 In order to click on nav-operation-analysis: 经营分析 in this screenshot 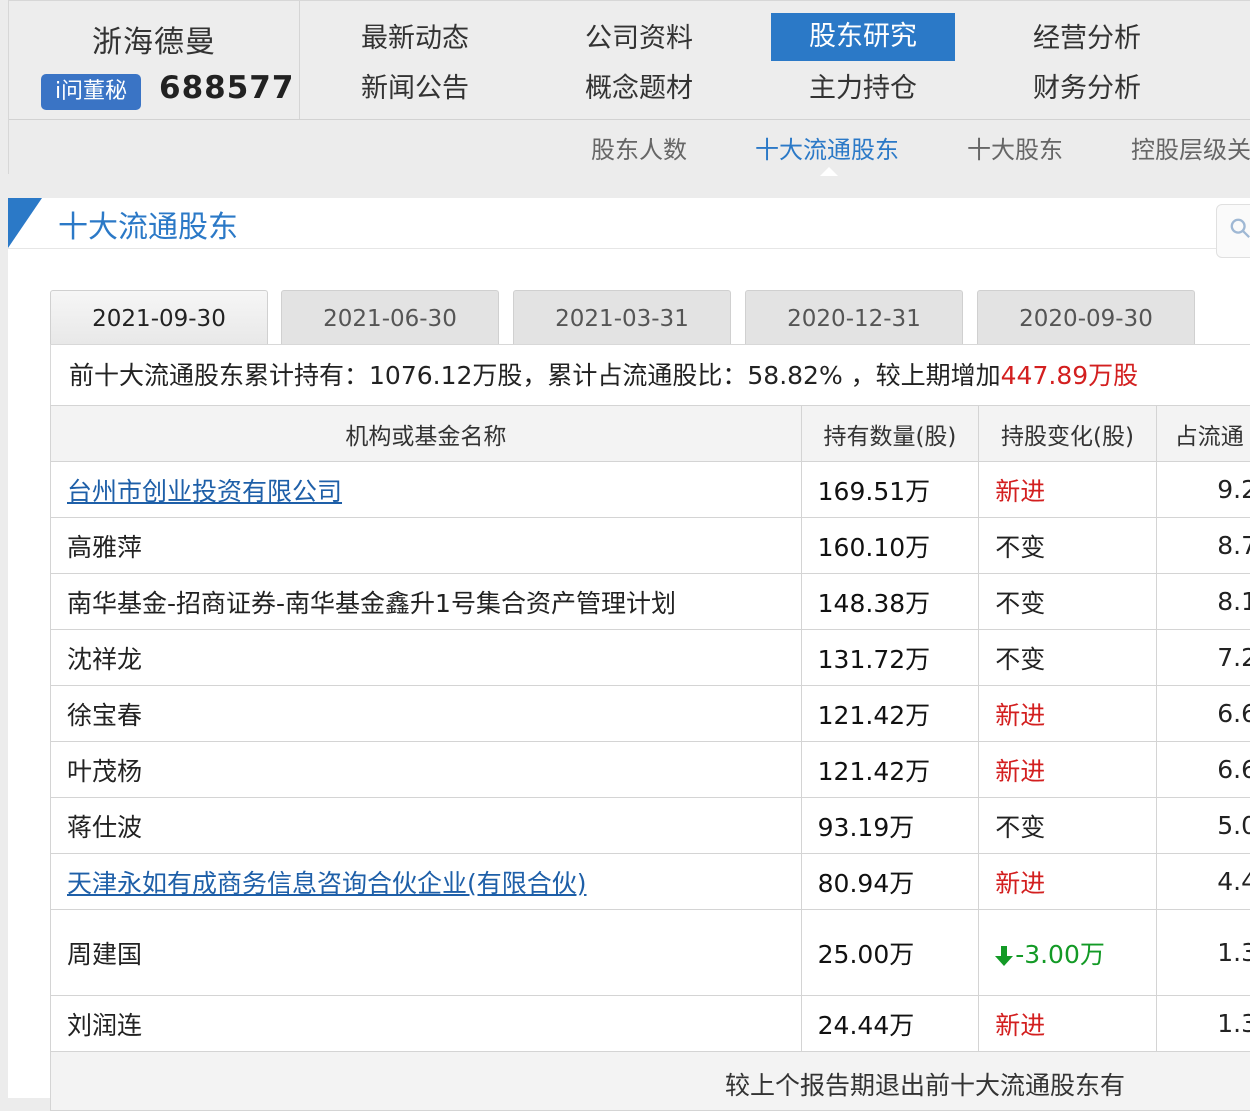, I will do `click(1087, 39)`.